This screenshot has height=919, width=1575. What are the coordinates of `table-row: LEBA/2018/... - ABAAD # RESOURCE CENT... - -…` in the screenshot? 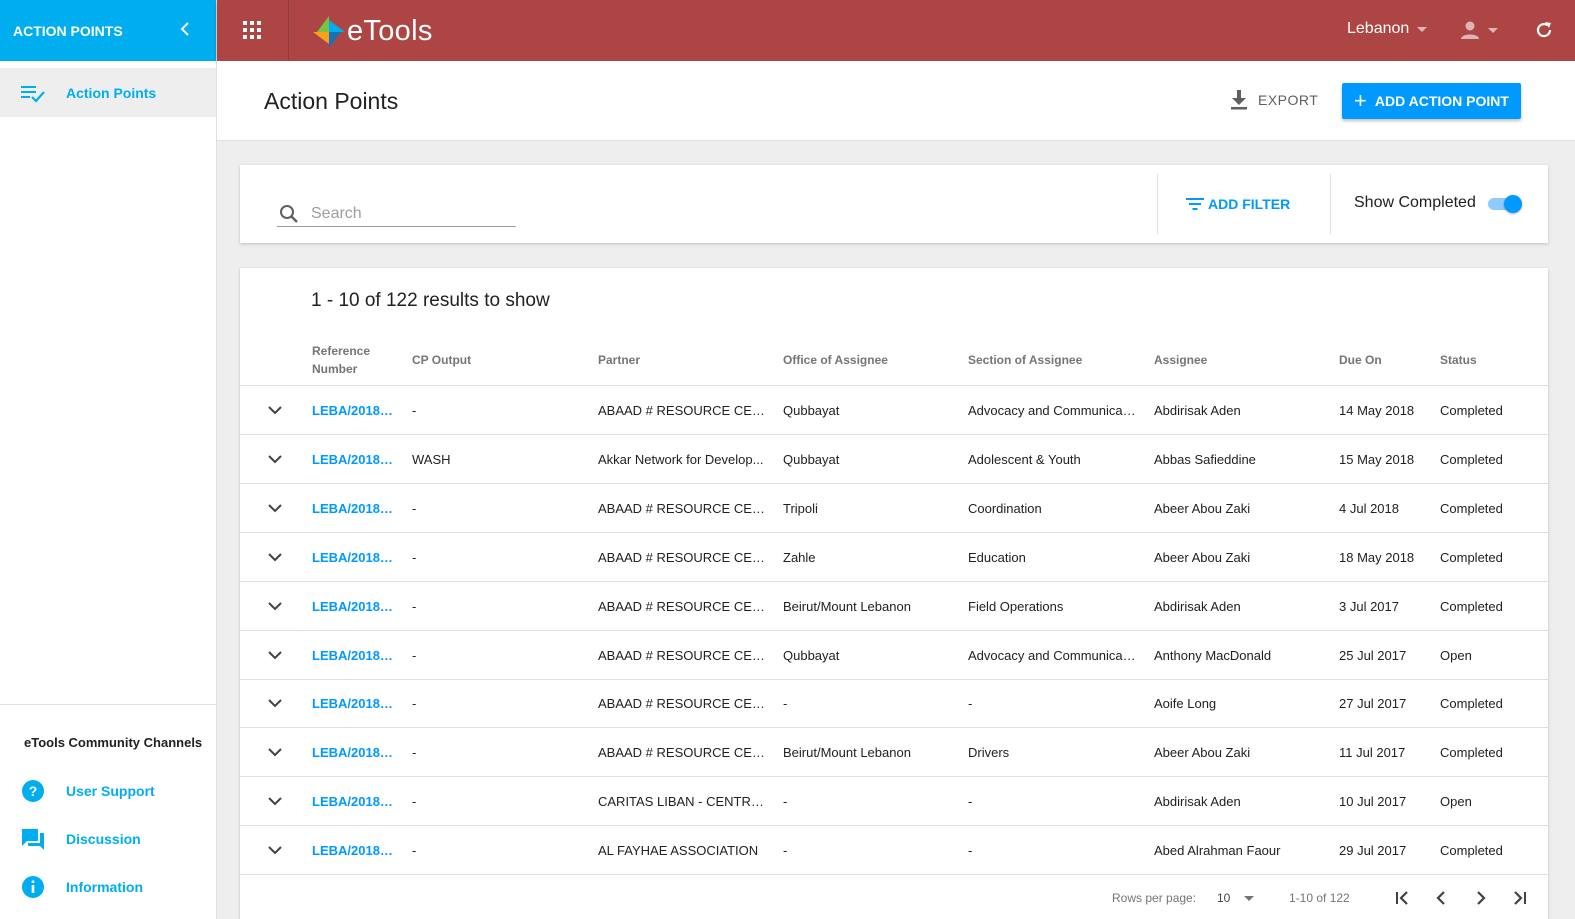 It's located at (894, 704).